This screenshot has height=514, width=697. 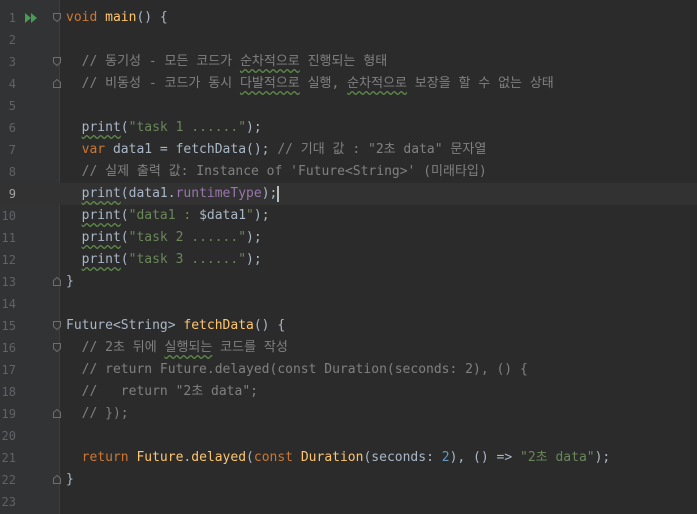 I want to click on code-line-3: 3 // 동기성 - 모든 코드가 순차적으로 진행되는 형태, so click(x=348, y=62).